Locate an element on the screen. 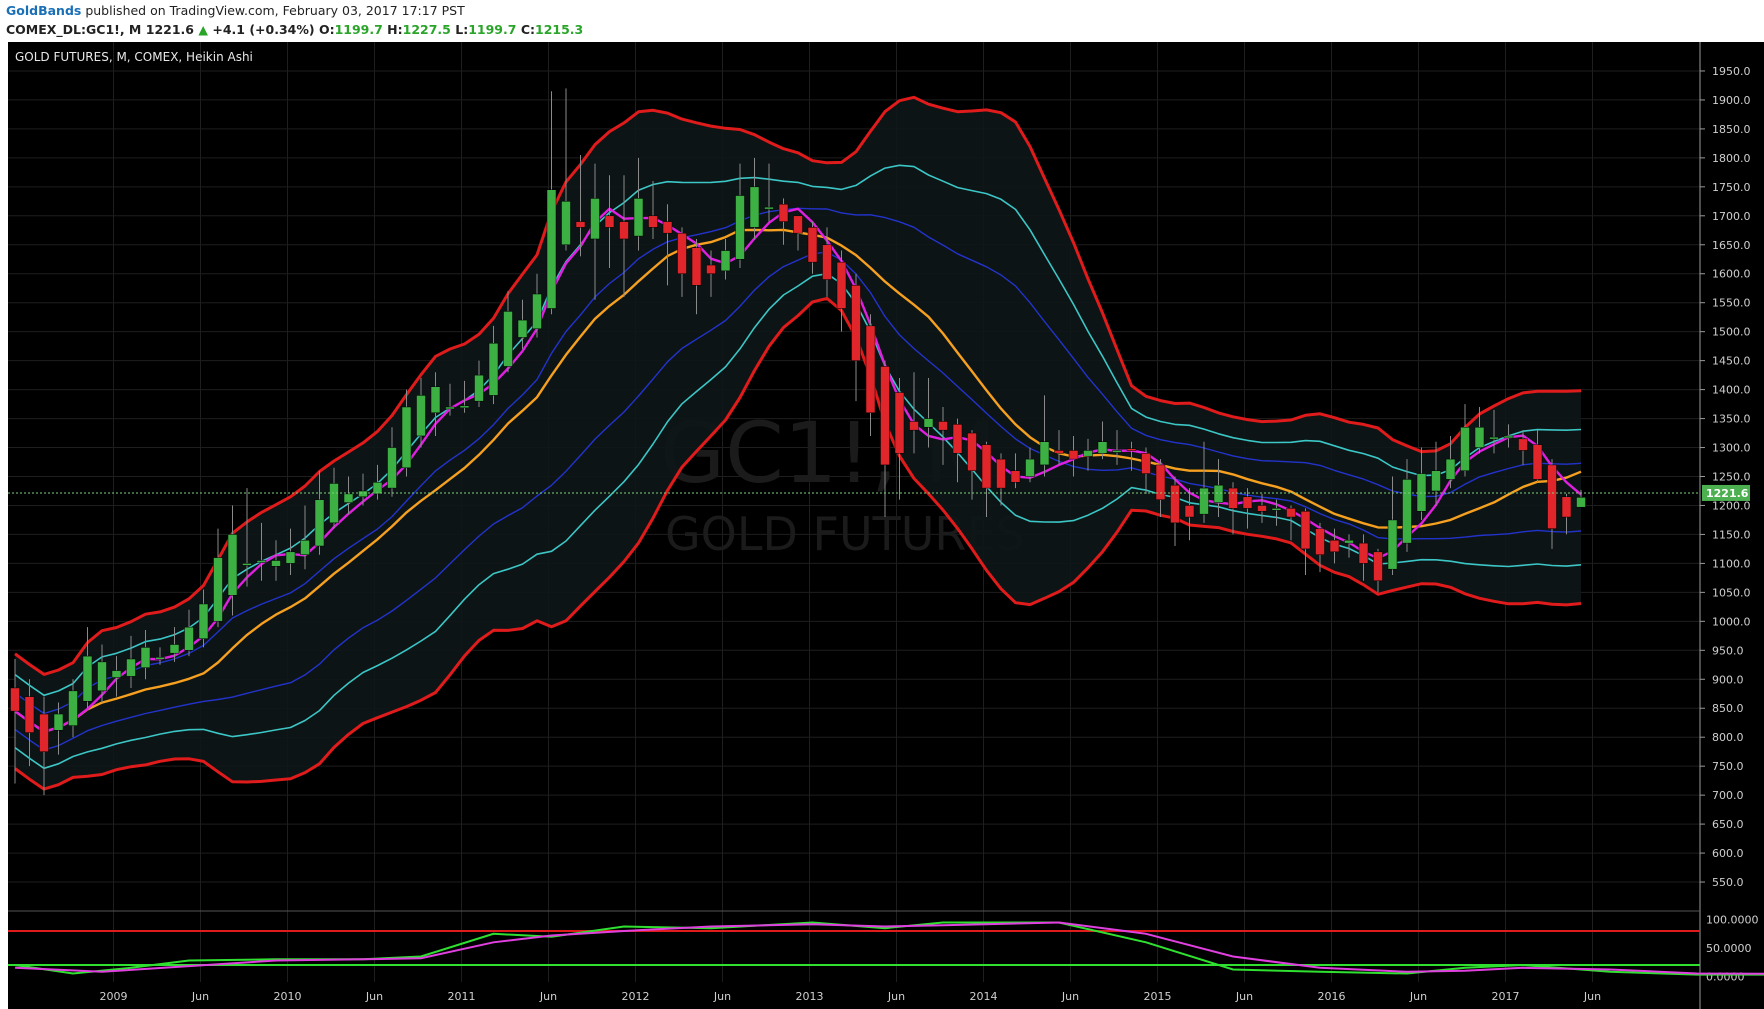 This screenshot has width=1764, height=1009. y-tick-label: 1500.0 is located at coordinates (1731, 332).